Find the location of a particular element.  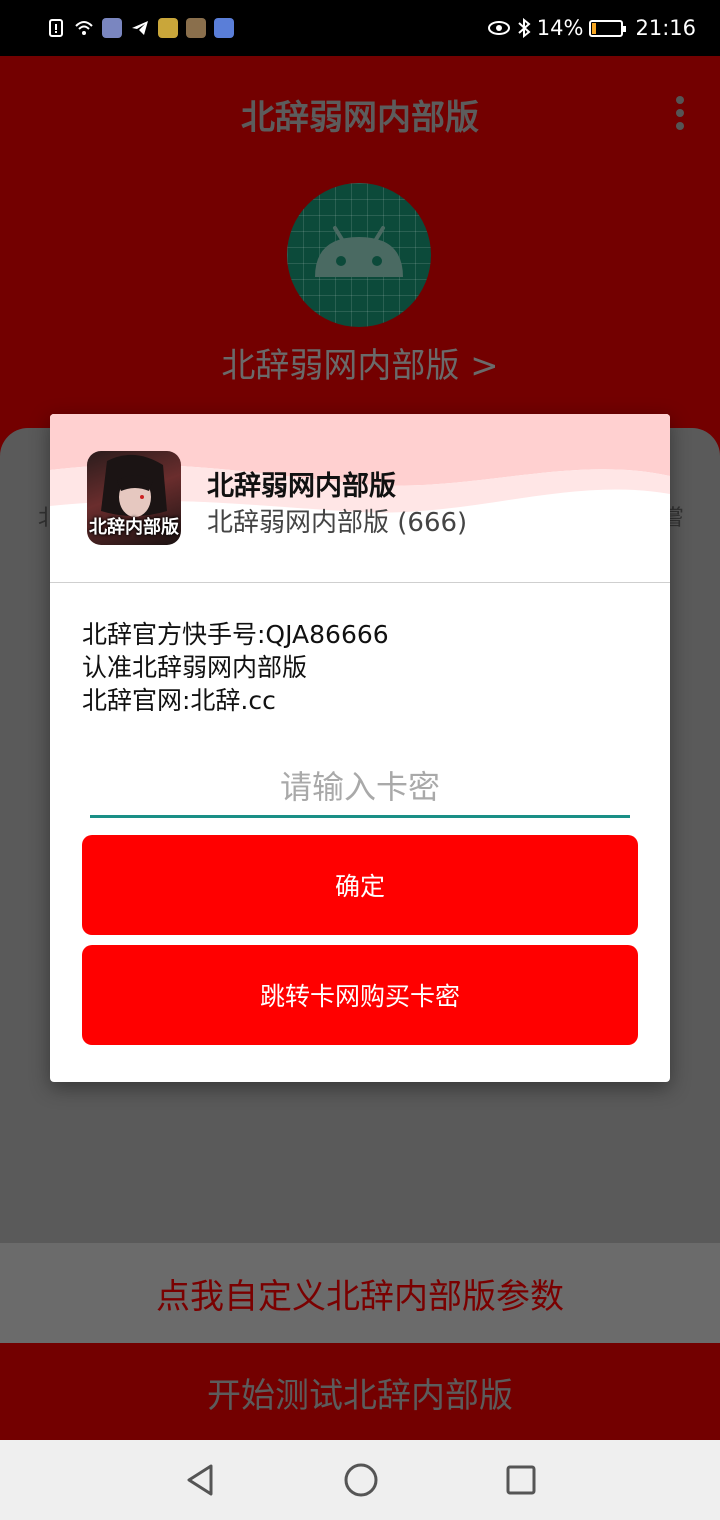

status-bar: 14% 21:16 is located at coordinates (360, 28).